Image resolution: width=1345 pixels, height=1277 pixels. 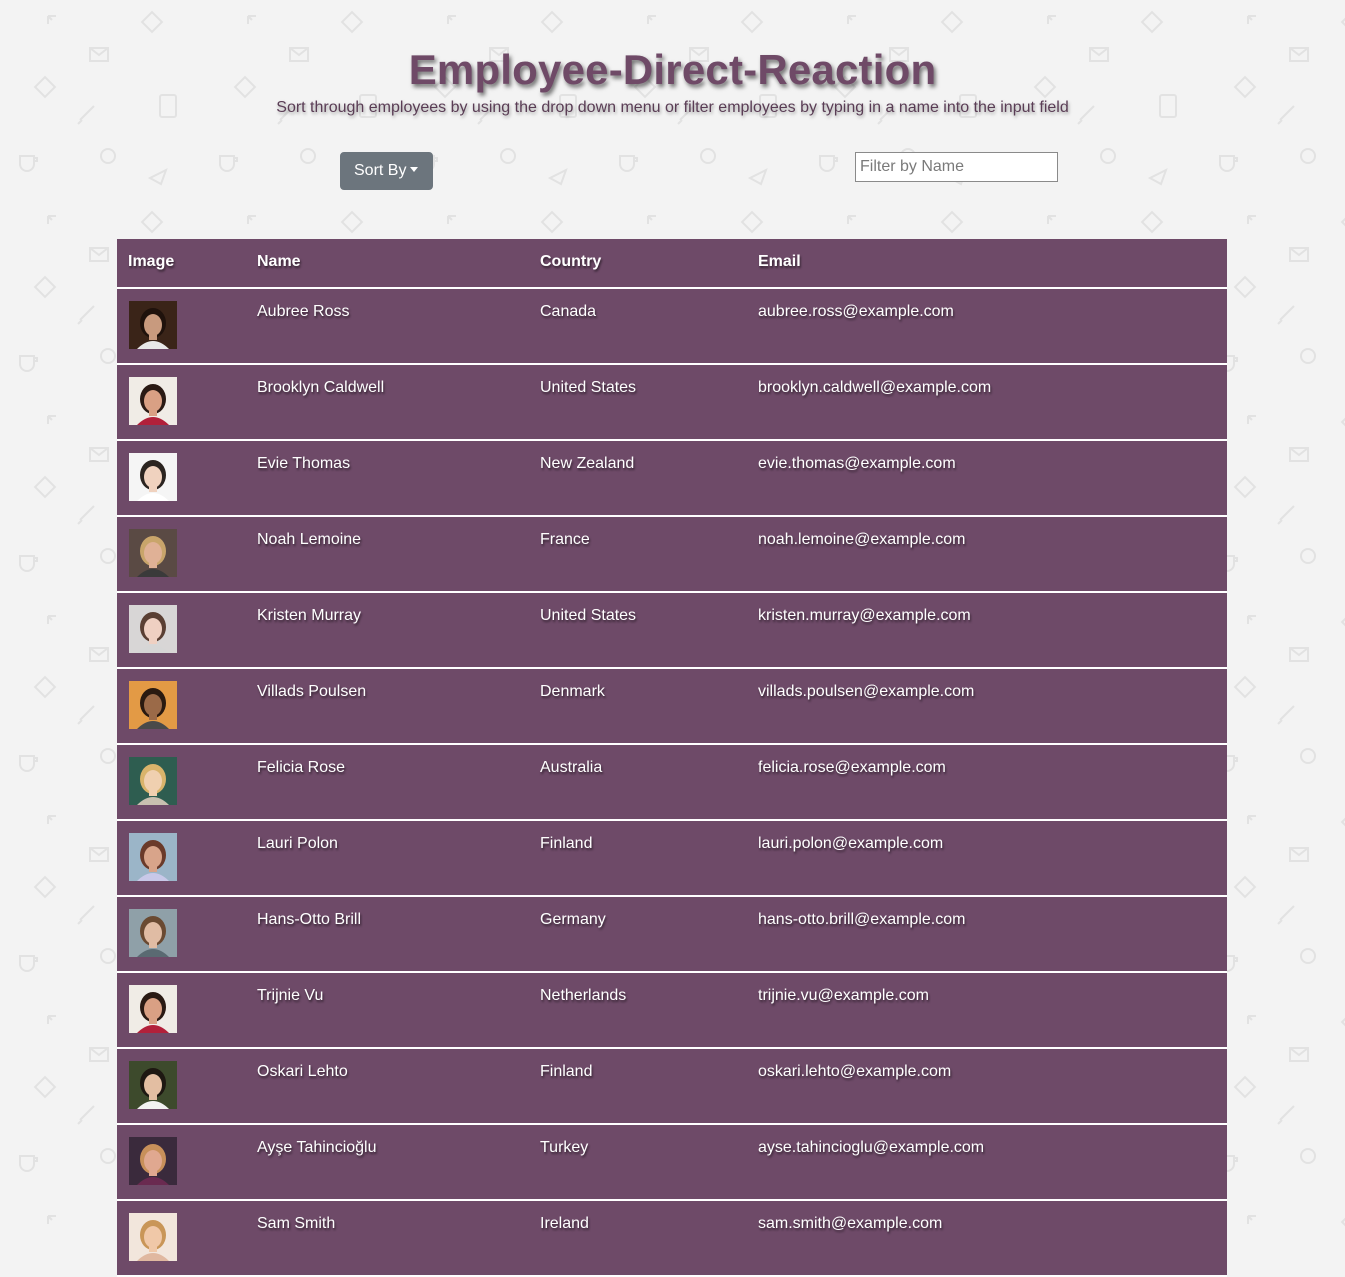 What do you see at coordinates (851, 843) in the screenshot?
I see `employee-email: lauri.polon@example.com` at bounding box center [851, 843].